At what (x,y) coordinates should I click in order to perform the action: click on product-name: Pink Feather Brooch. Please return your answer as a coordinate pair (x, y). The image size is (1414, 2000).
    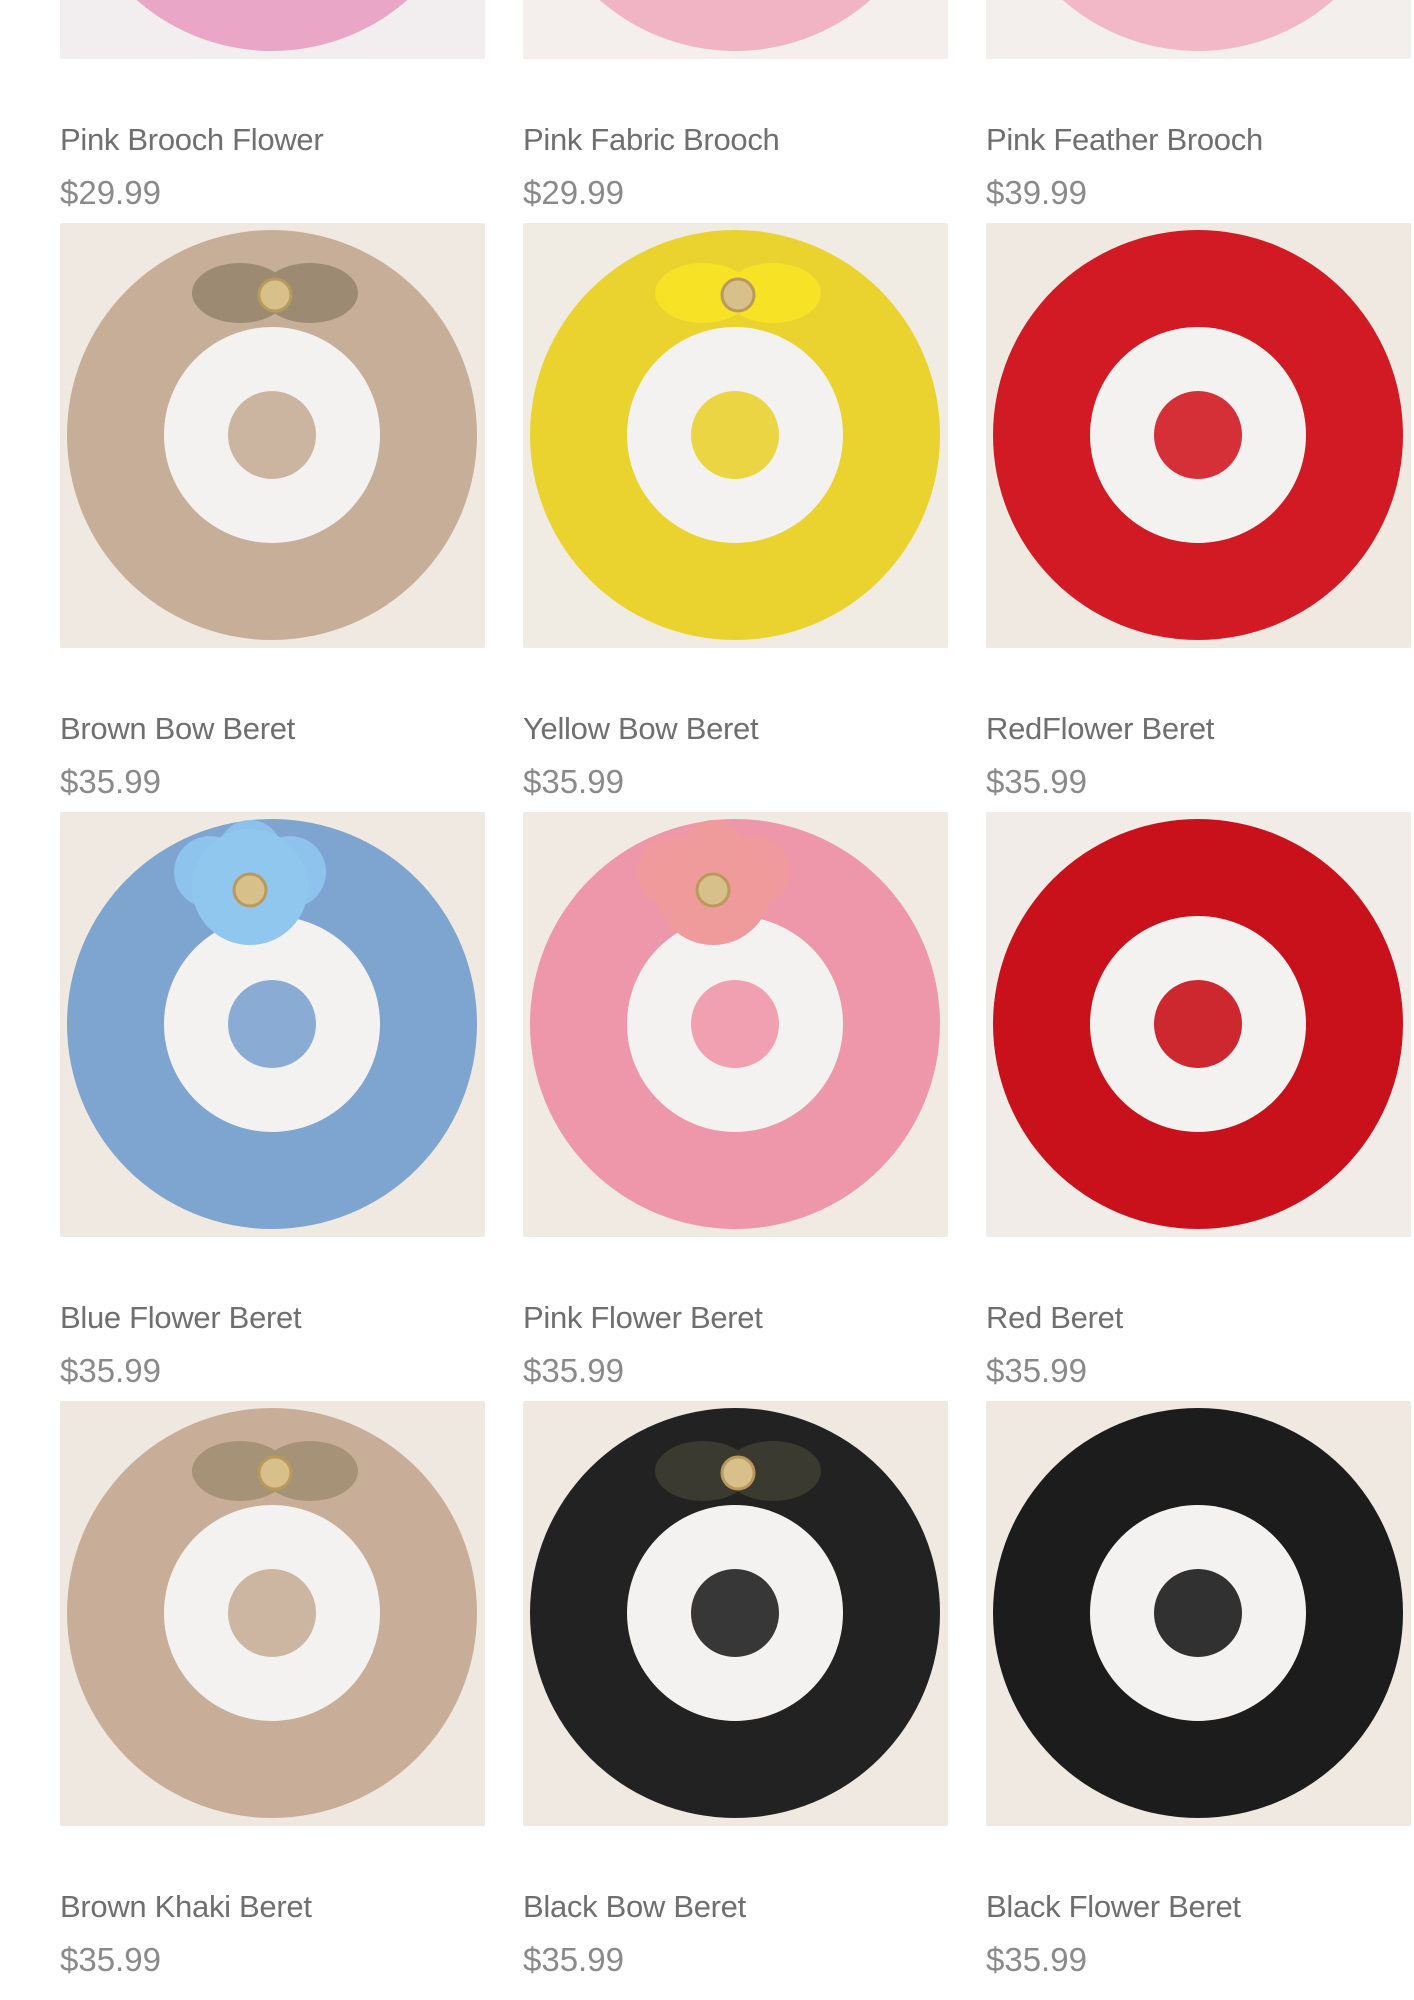
    Looking at the image, I should click on (1200, 140).